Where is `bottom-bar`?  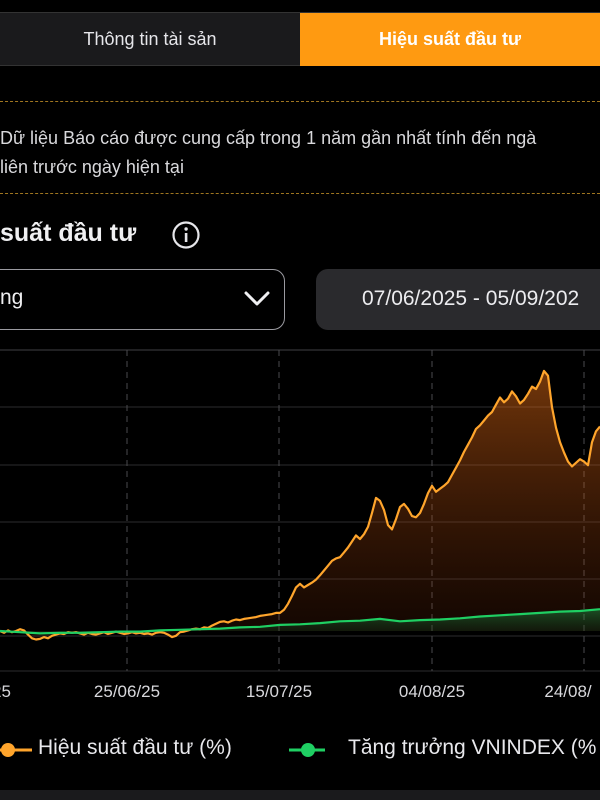 bottom-bar is located at coordinates (300, 795).